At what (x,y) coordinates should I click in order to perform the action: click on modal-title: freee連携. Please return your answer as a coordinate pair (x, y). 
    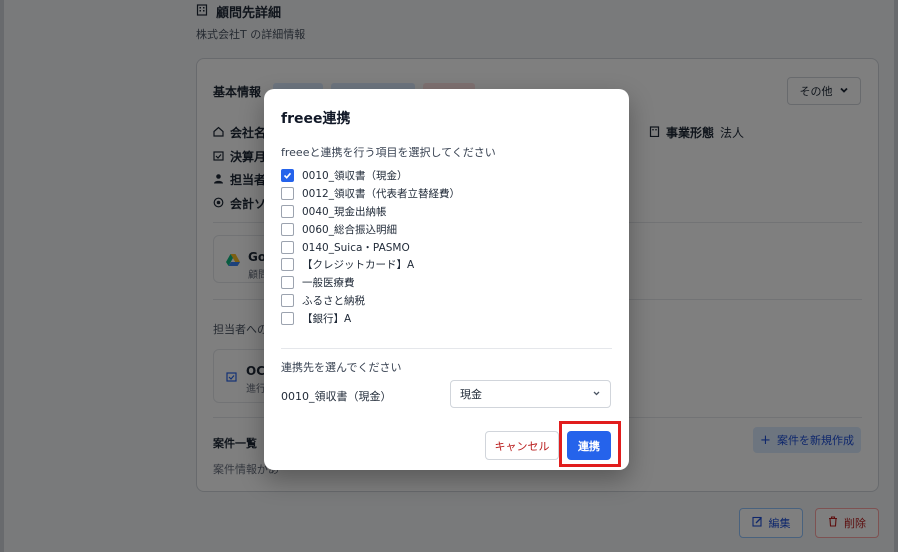
    Looking at the image, I should click on (316, 119).